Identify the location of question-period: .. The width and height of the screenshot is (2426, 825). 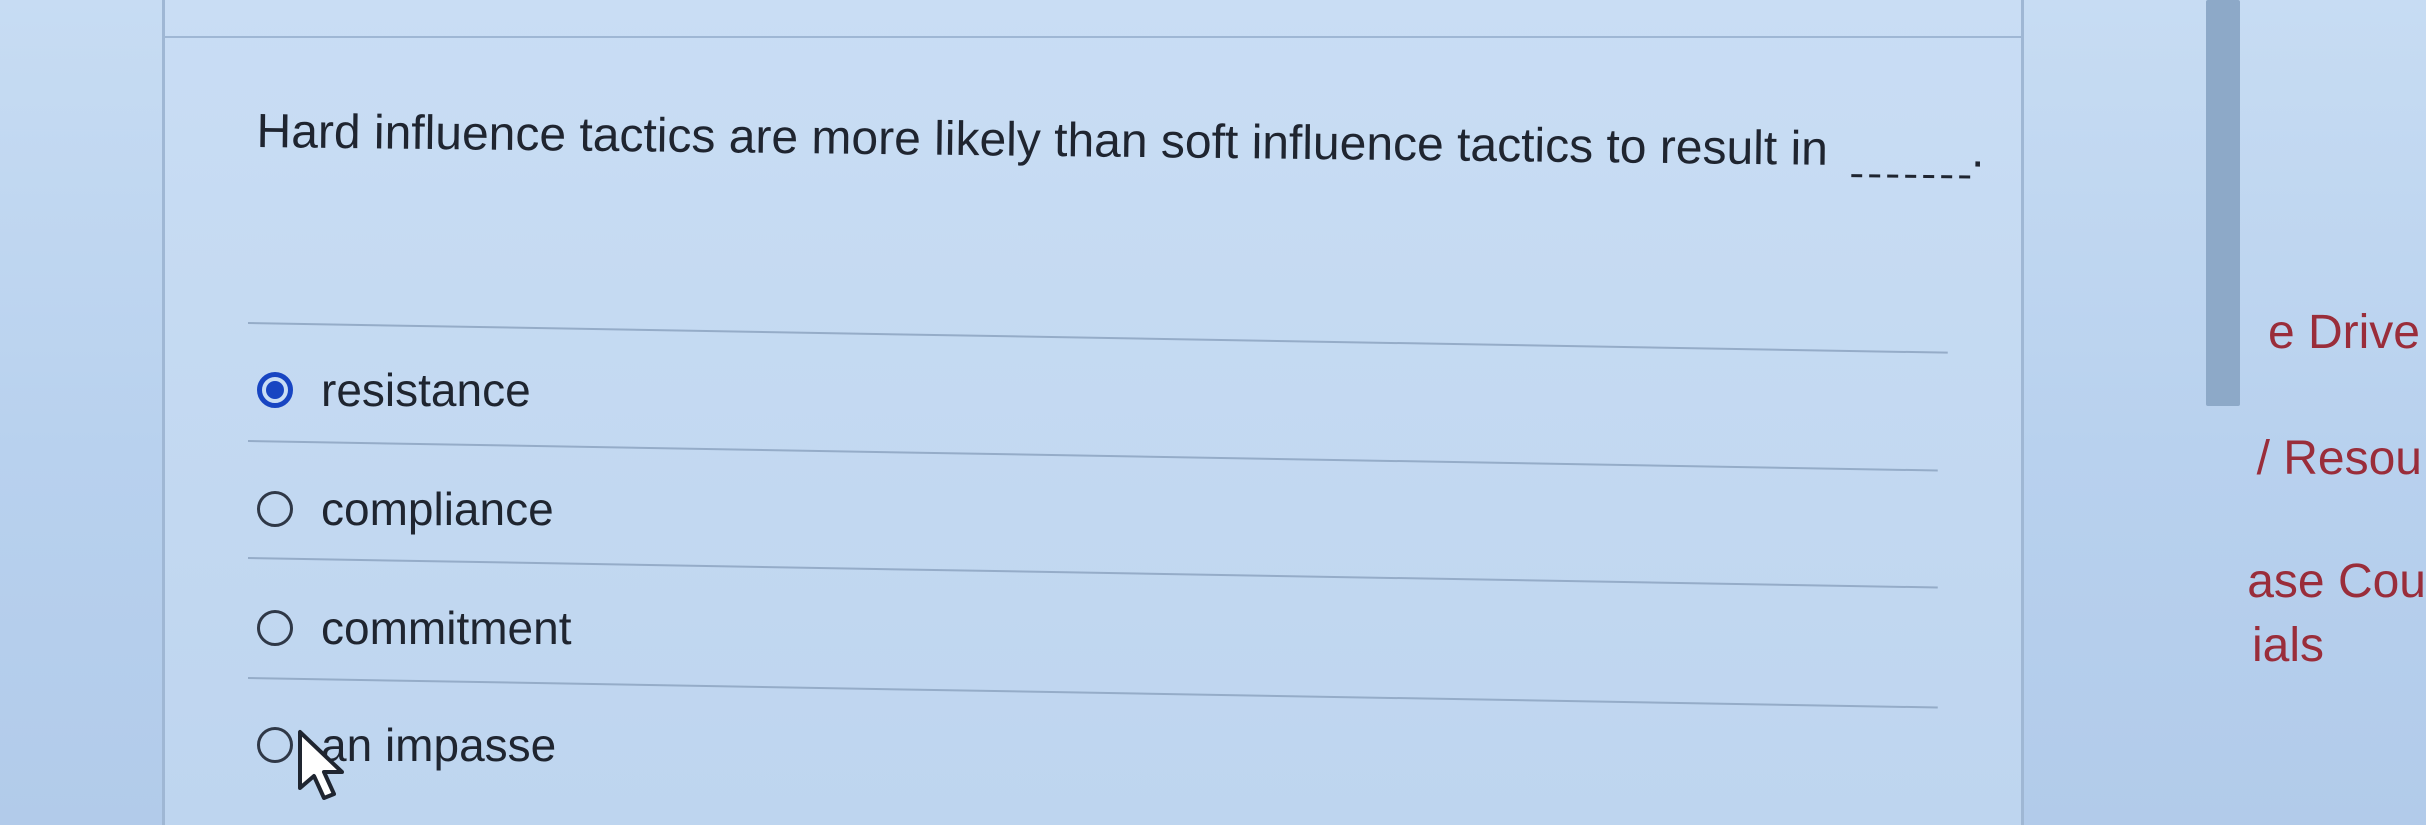
(1977, 151).